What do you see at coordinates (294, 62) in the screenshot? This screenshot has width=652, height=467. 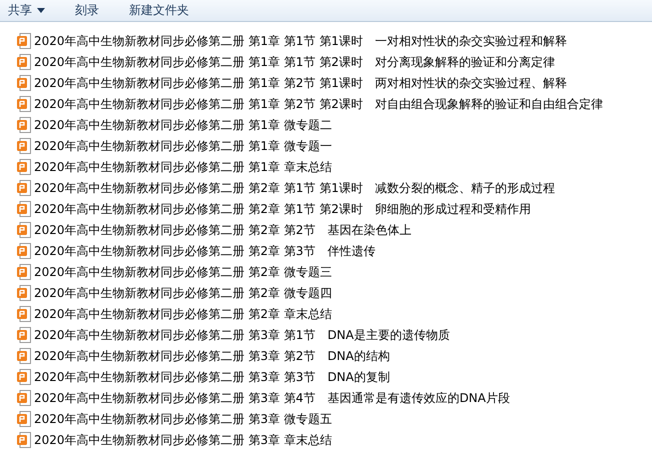 I see `file-name: 2020年高中生物新教材同步必修第二册 第1章 第1节 第2课时 对分离现象解释的验证和分离定律` at bounding box center [294, 62].